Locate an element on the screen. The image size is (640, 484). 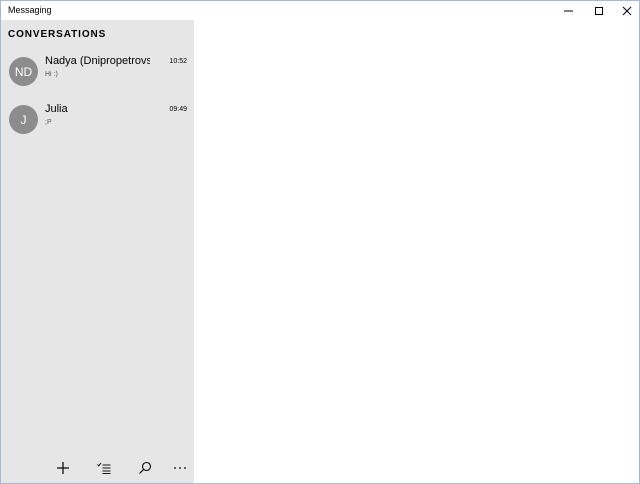
conversation-time: 09:49 is located at coordinates (178, 109).